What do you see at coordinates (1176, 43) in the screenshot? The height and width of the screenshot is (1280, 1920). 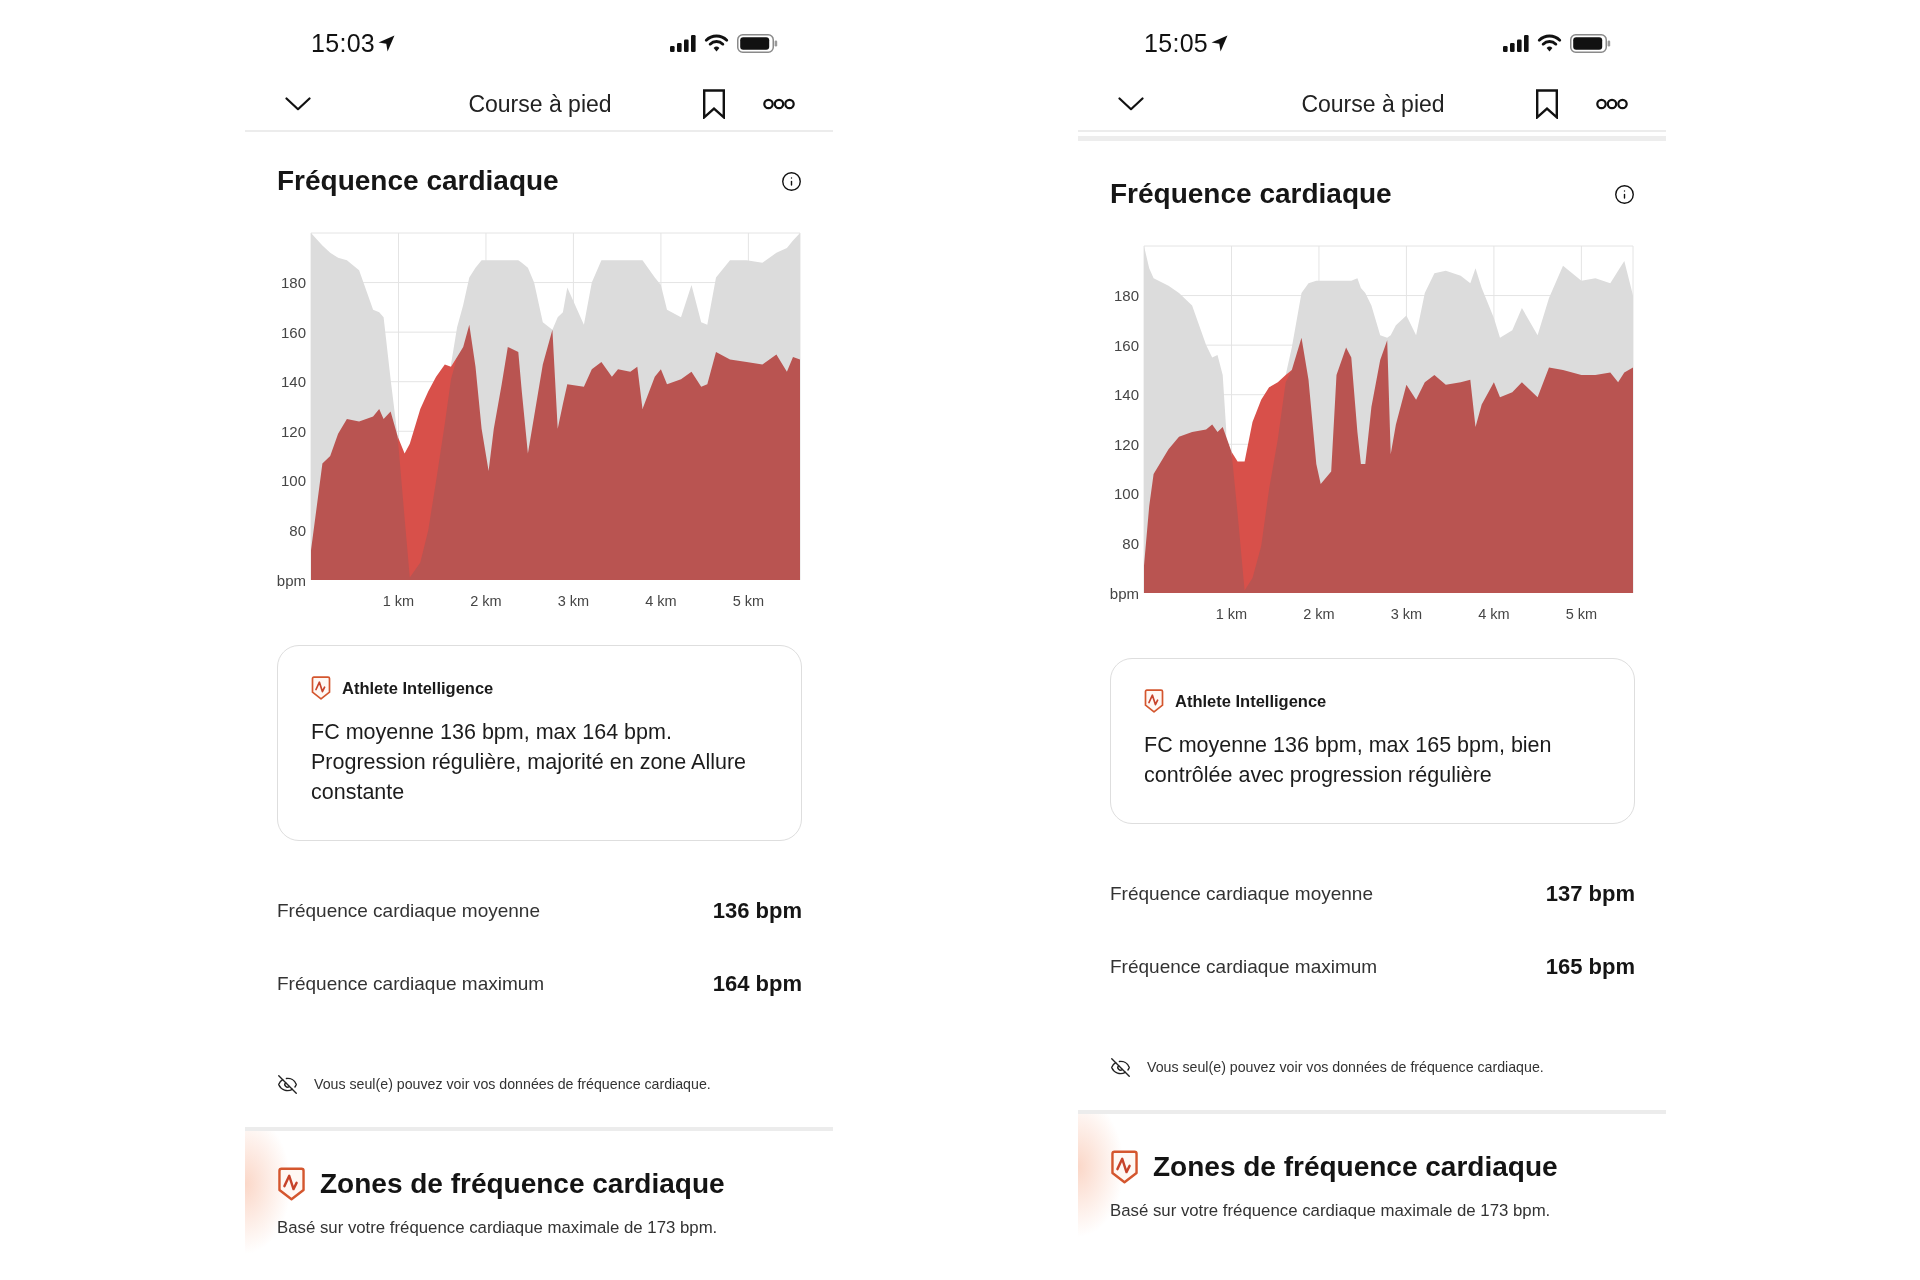 I see `status-time: 15:05` at bounding box center [1176, 43].